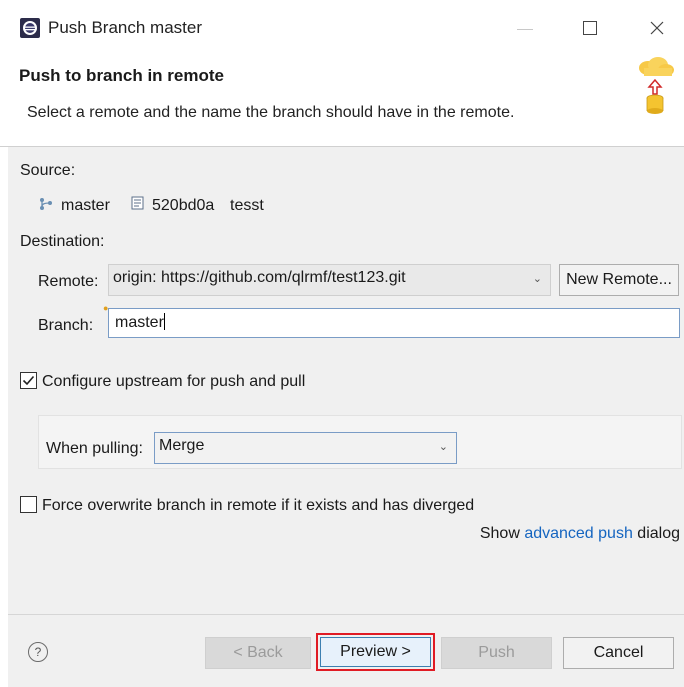 This screenshot has height=687, width=684. Describe the element at coordinates (183, 205) in the screenshot. I see `source-commit-id: 520bd0a` at that location.